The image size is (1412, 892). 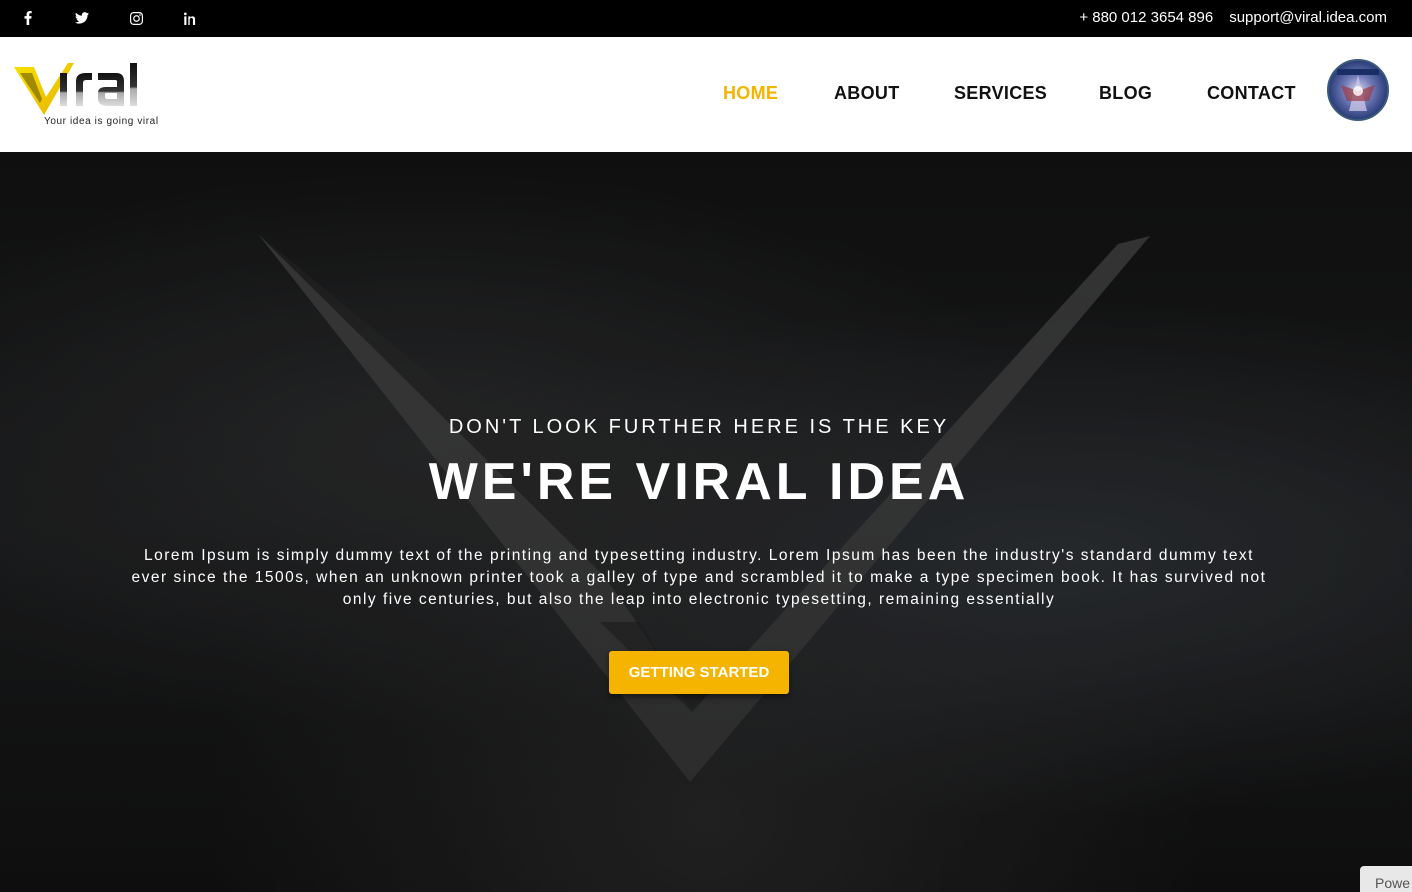 What do you see at coordinates (136, 18) in the screenshot?
I see `instagram-icon` at bounding box center [136, 18].